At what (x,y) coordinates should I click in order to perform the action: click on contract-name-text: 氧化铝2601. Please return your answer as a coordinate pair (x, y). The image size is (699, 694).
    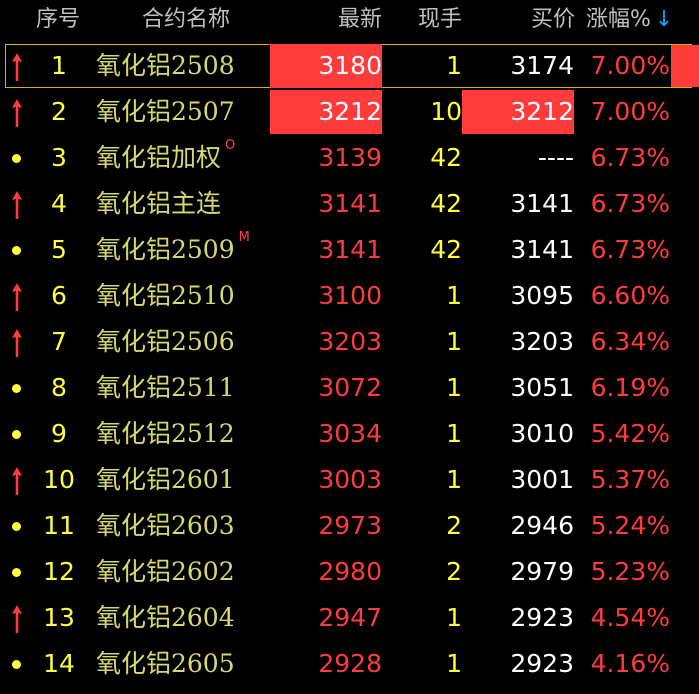
    Looking at the image, I should click on (165, 479).